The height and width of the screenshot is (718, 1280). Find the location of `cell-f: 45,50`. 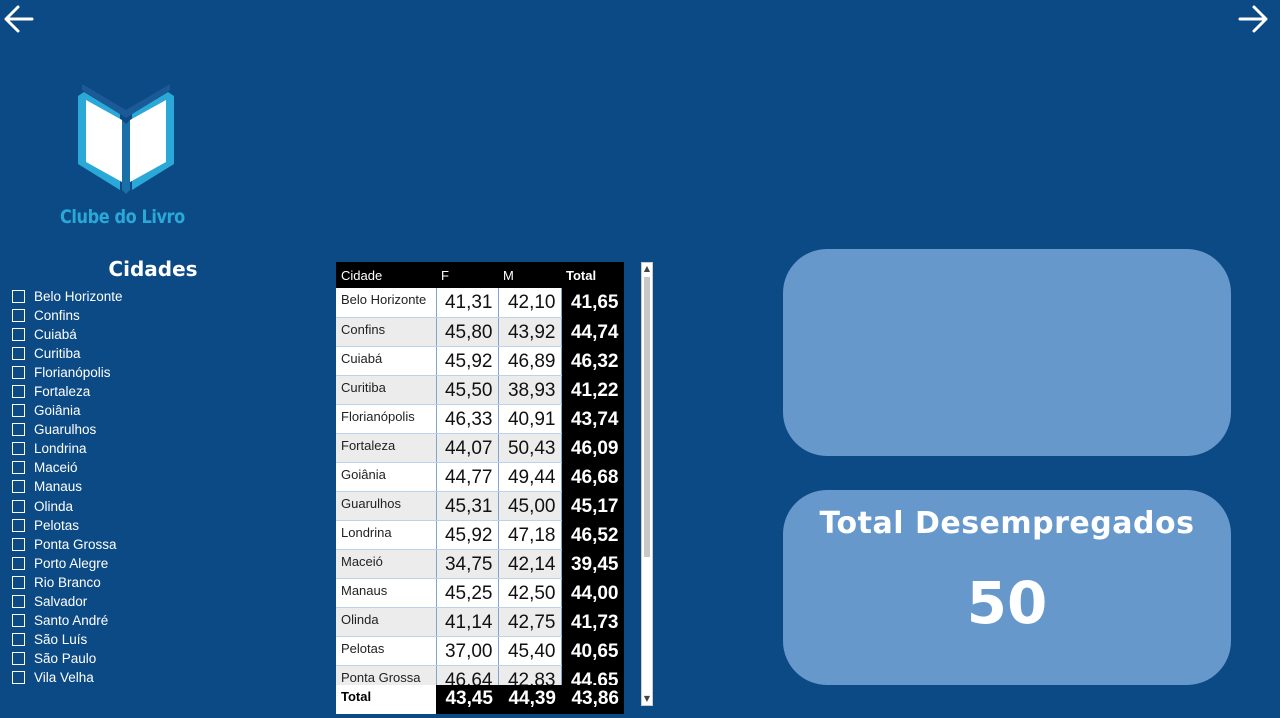

cell-f: 45,50 is located at coordinates (467, 390).